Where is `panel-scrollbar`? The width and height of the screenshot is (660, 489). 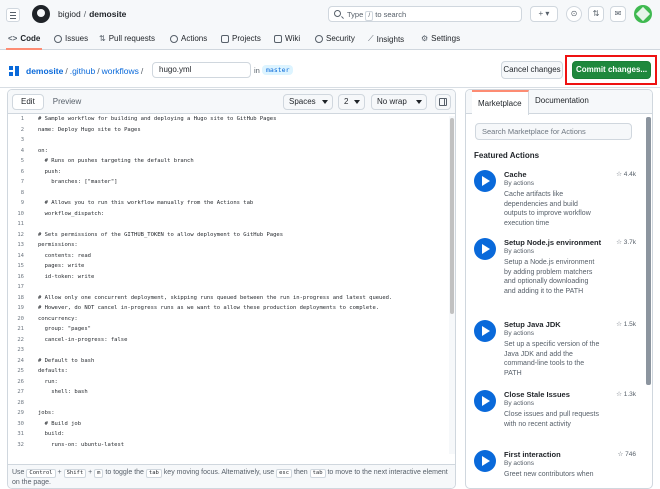 panel-scrollbar is located at coordinates (648, 301).